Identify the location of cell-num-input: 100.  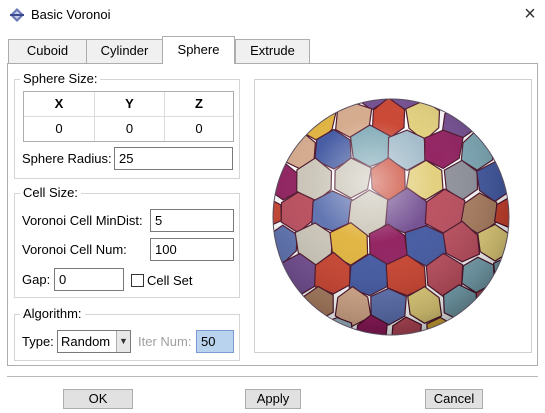
(192, 249).